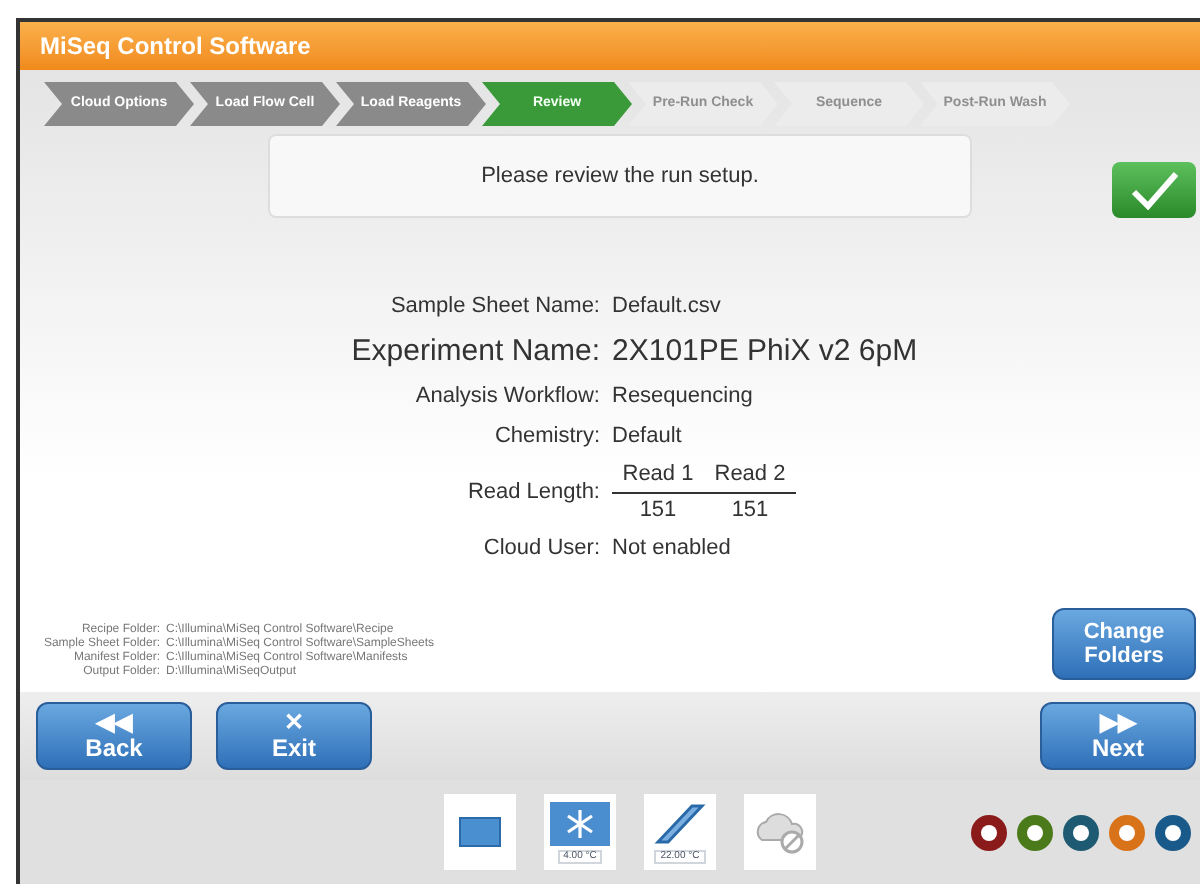  What do you see at coordinates (507, 397) in the screenshot?
I see `field-label: Analysis Workflow:` at bounding box center [507, 397].